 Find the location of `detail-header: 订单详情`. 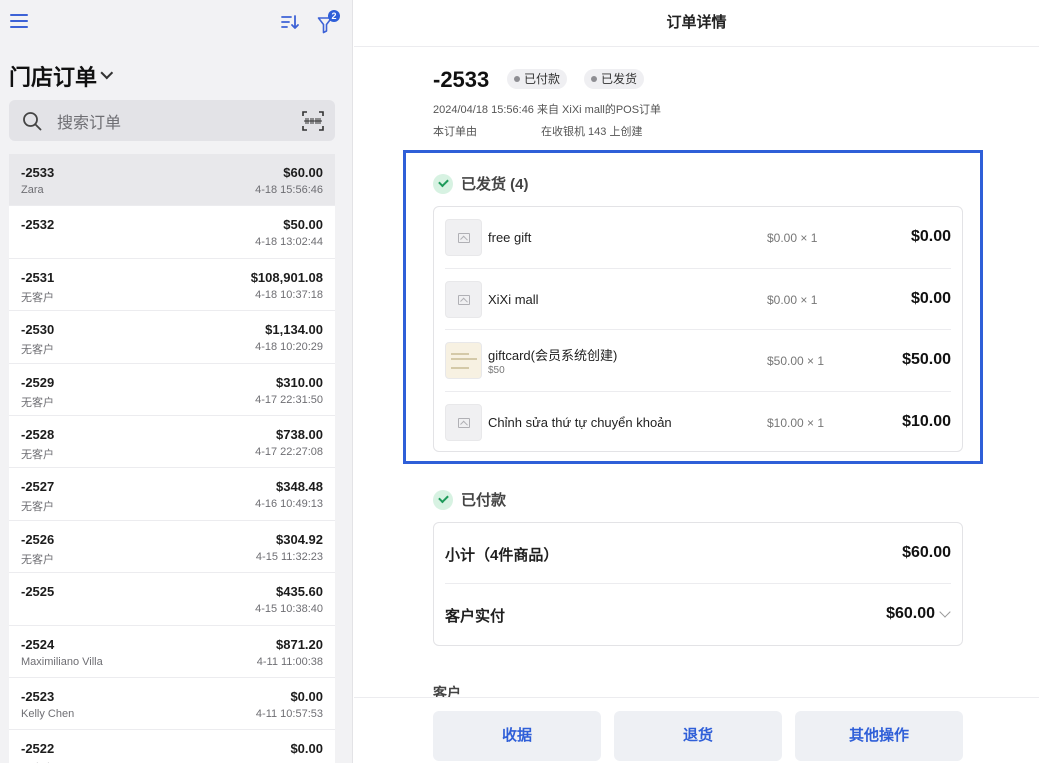

detail-header: 订单详情 is located at coordinates (696, 23).